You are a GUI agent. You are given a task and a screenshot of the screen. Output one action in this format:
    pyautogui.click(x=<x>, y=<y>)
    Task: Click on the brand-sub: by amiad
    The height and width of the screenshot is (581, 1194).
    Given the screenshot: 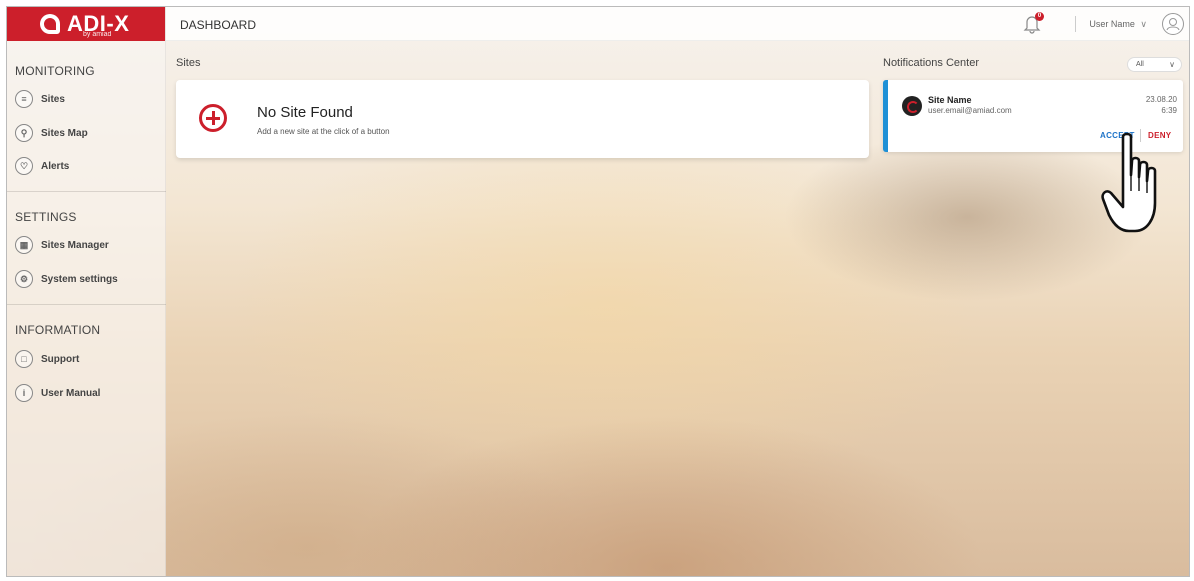 What is the action you would take?
    pyautogui.click(x=97, y=34)
    